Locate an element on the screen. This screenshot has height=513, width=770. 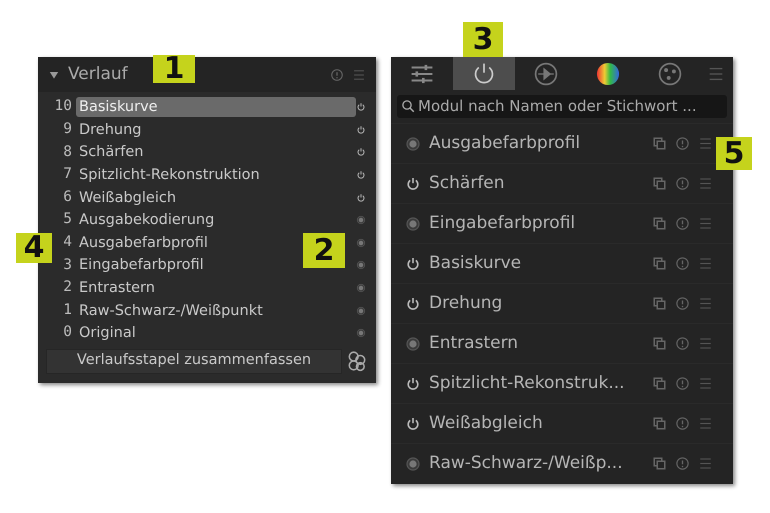
history-item: Schärfen is located at coordinates (111, 152).